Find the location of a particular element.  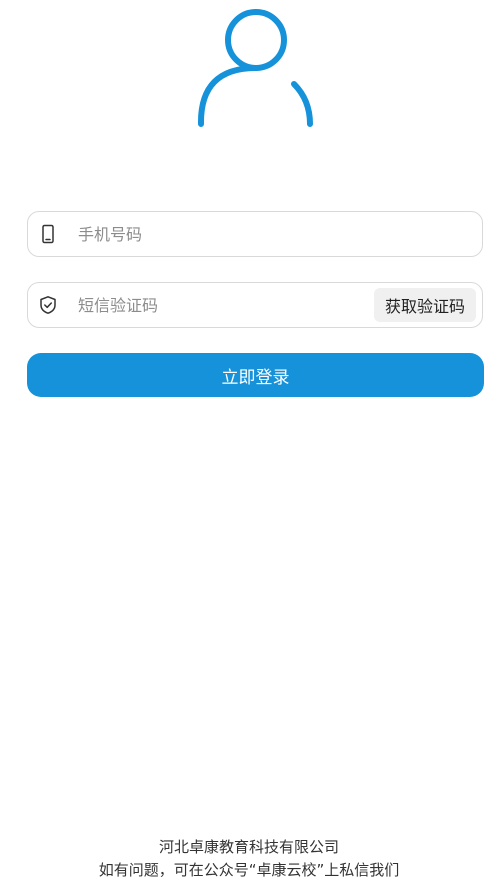

mobile-phone-icon is located at coordinates (48, 234).